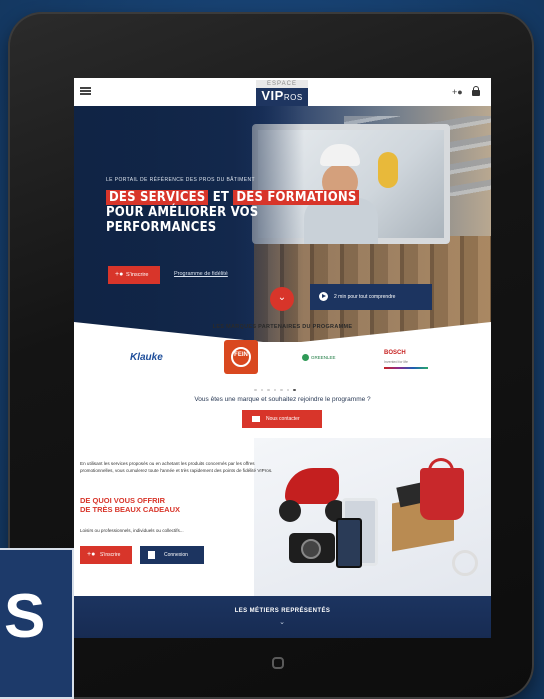 The image size is (544, 699). What do you see at coordinates (457, 92) in the screenshot?
I see `user-add-icon: +●` at bounding box center [457, 92].